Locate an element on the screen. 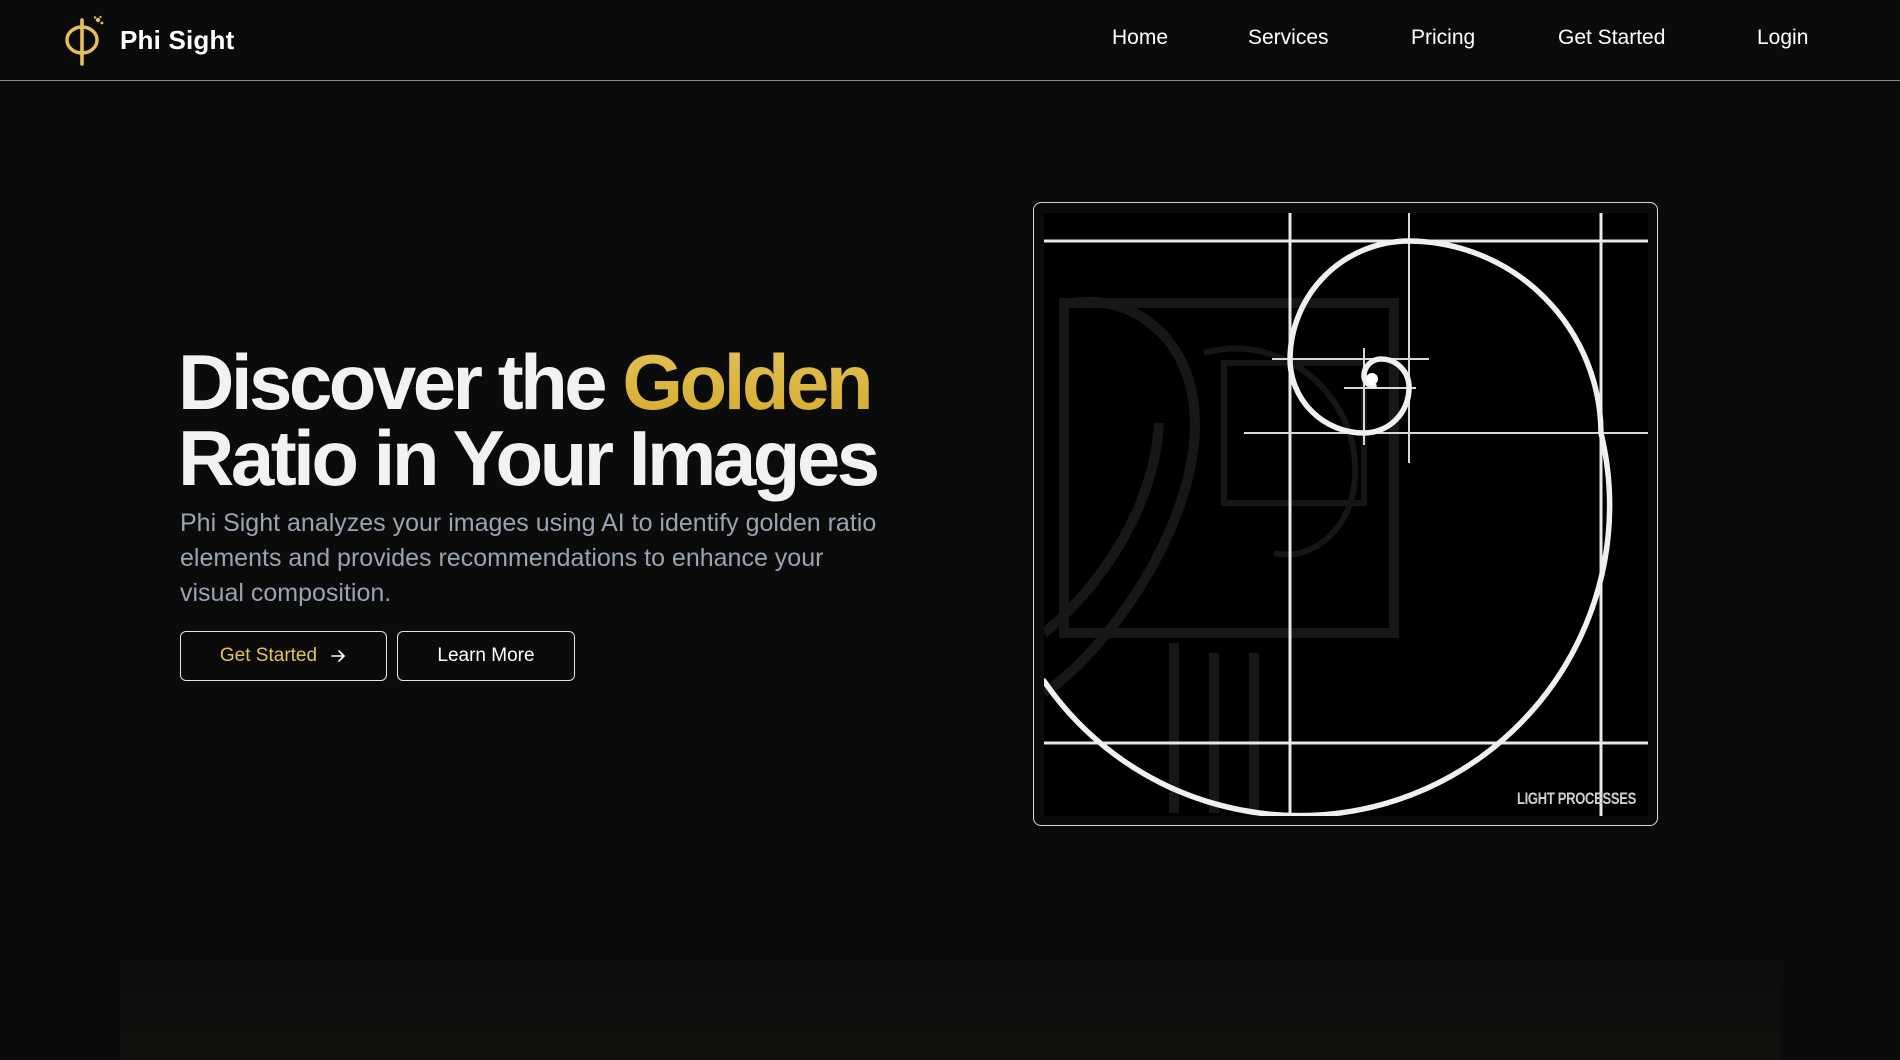  next-section-panel is located at coordinates (950, 1010).